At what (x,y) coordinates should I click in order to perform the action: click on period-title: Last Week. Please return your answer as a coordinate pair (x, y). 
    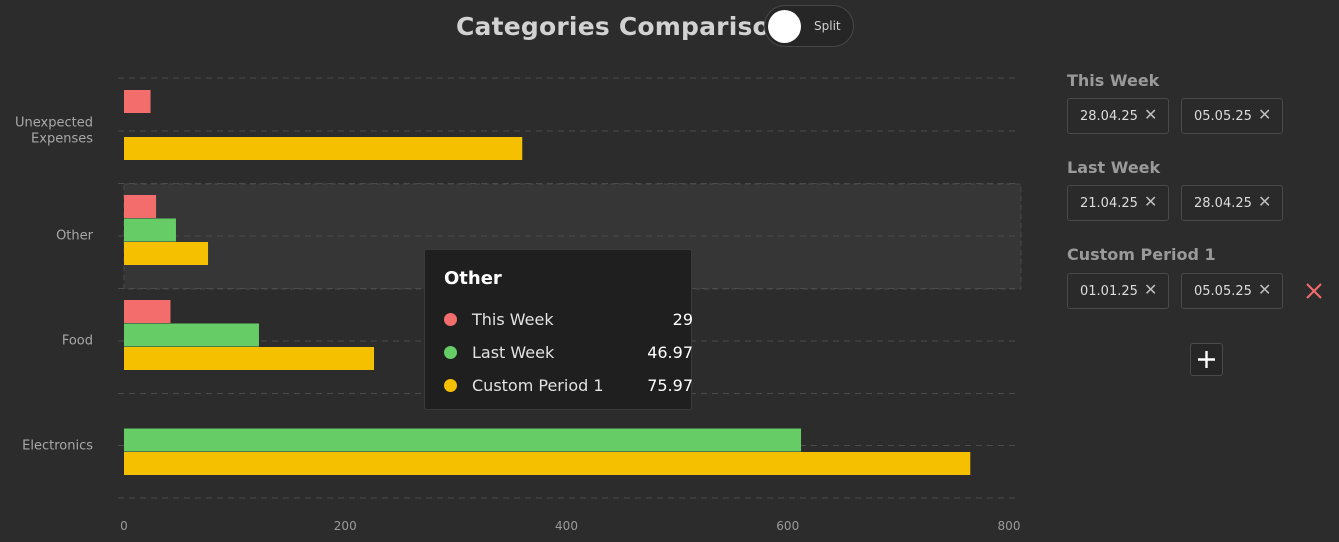
    Looking at the image, I should click on (1114, 167).